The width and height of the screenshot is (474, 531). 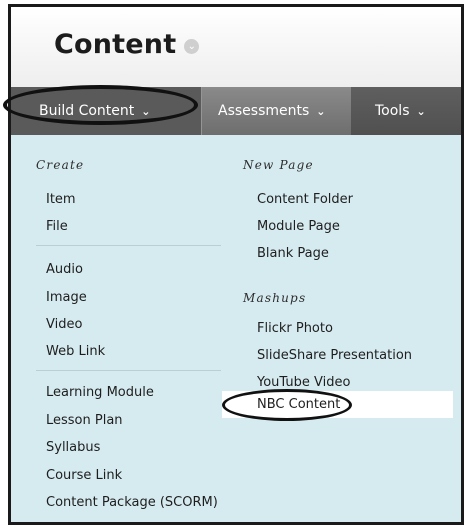 I want to click on menu-item-web-link: Web Link, so click(x=75, y=351).